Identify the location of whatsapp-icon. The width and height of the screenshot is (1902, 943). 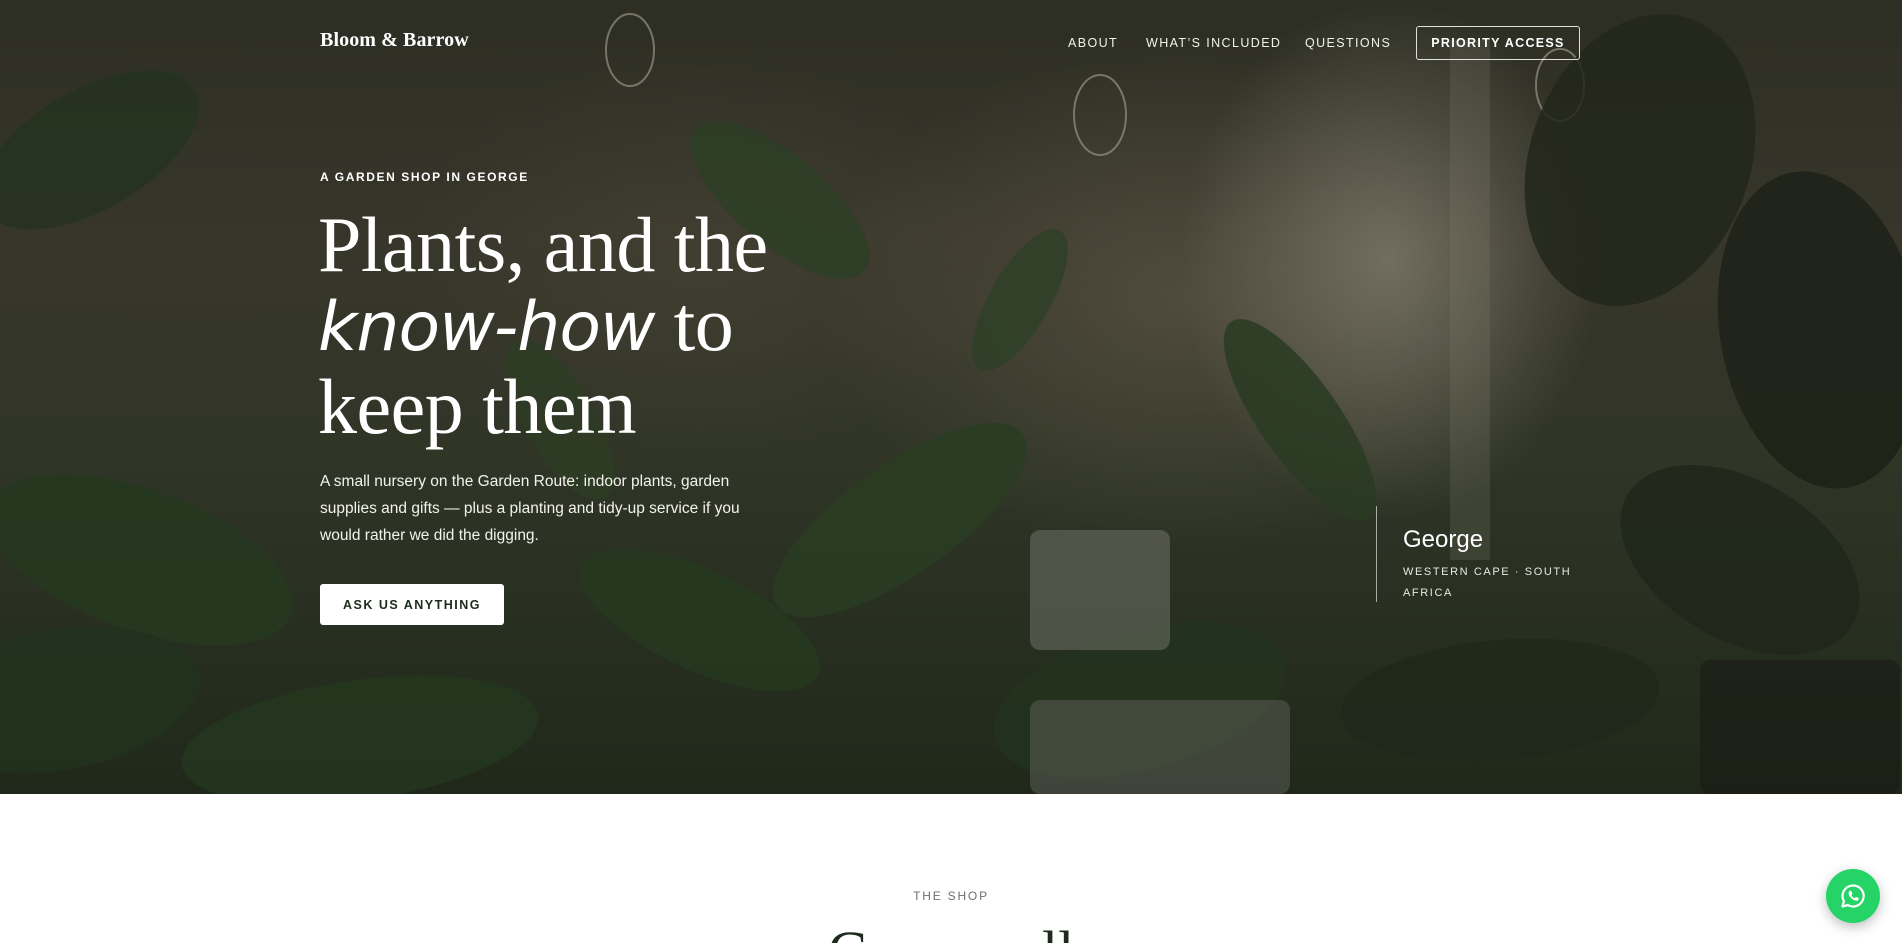
(1853, 896).